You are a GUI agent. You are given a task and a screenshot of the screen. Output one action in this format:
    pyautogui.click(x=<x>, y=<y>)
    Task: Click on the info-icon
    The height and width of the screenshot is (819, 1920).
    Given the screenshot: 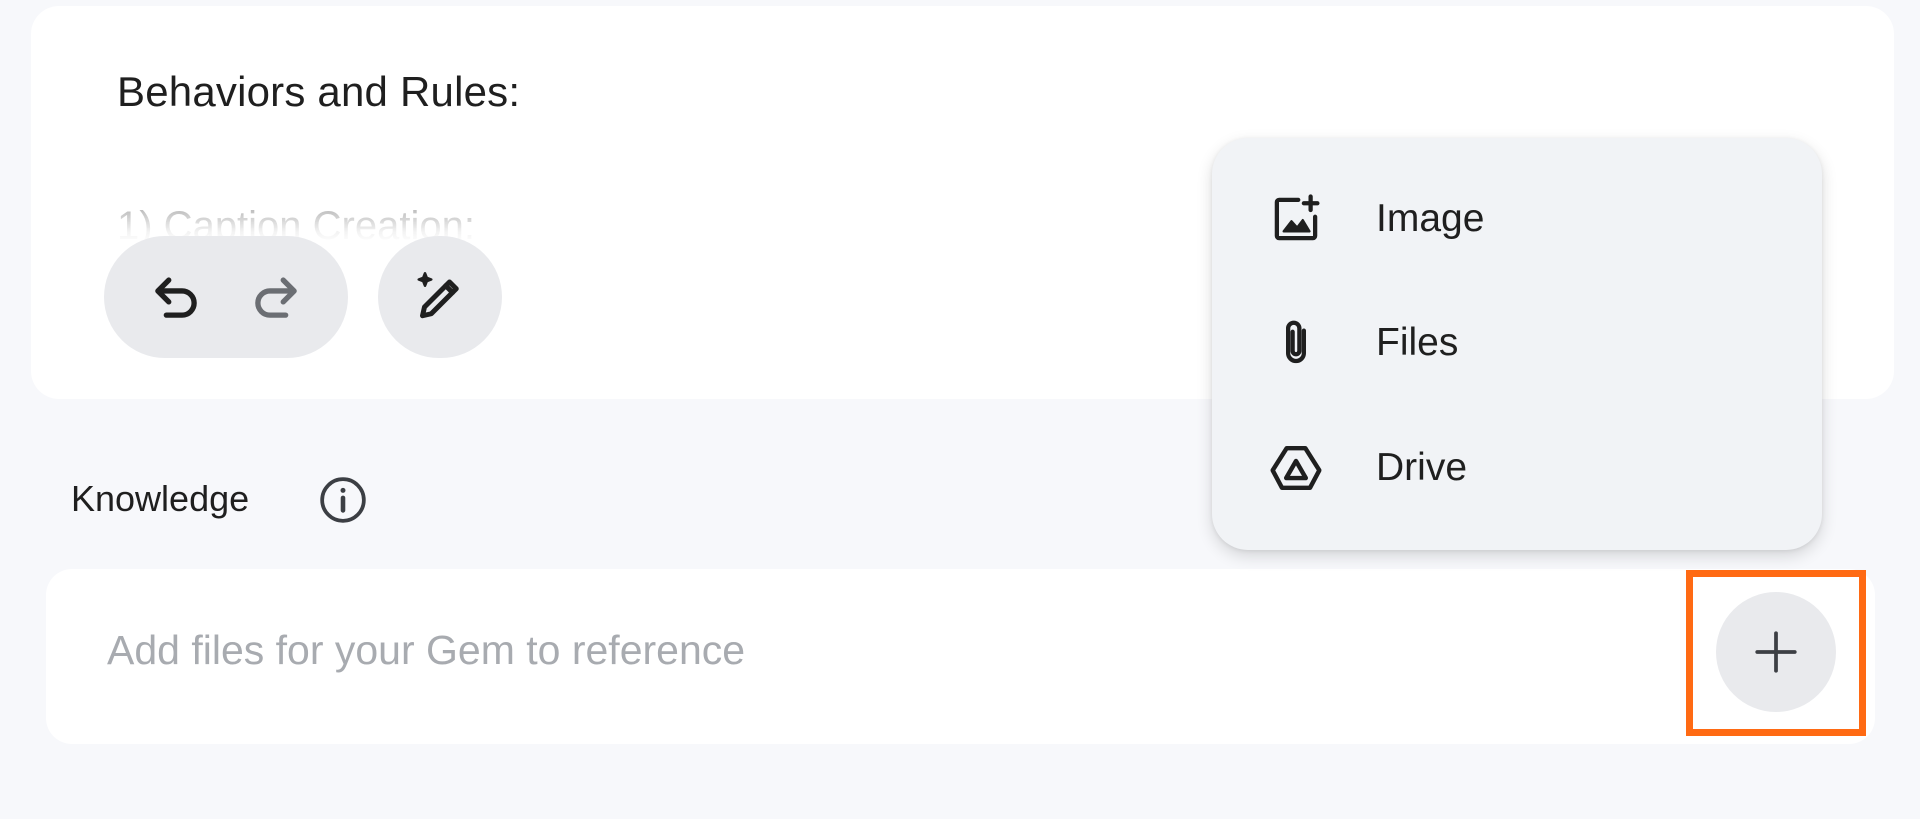 What is the action you would take?
    pyautogui.click(x=343, y=500)
    